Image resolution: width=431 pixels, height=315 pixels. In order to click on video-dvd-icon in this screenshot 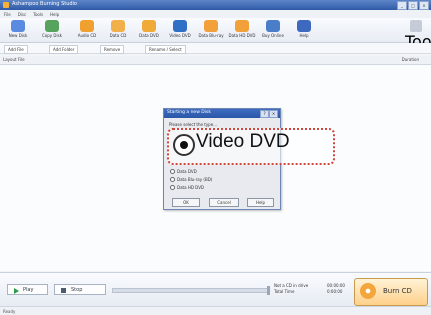, I will do `click(180, 26)`.